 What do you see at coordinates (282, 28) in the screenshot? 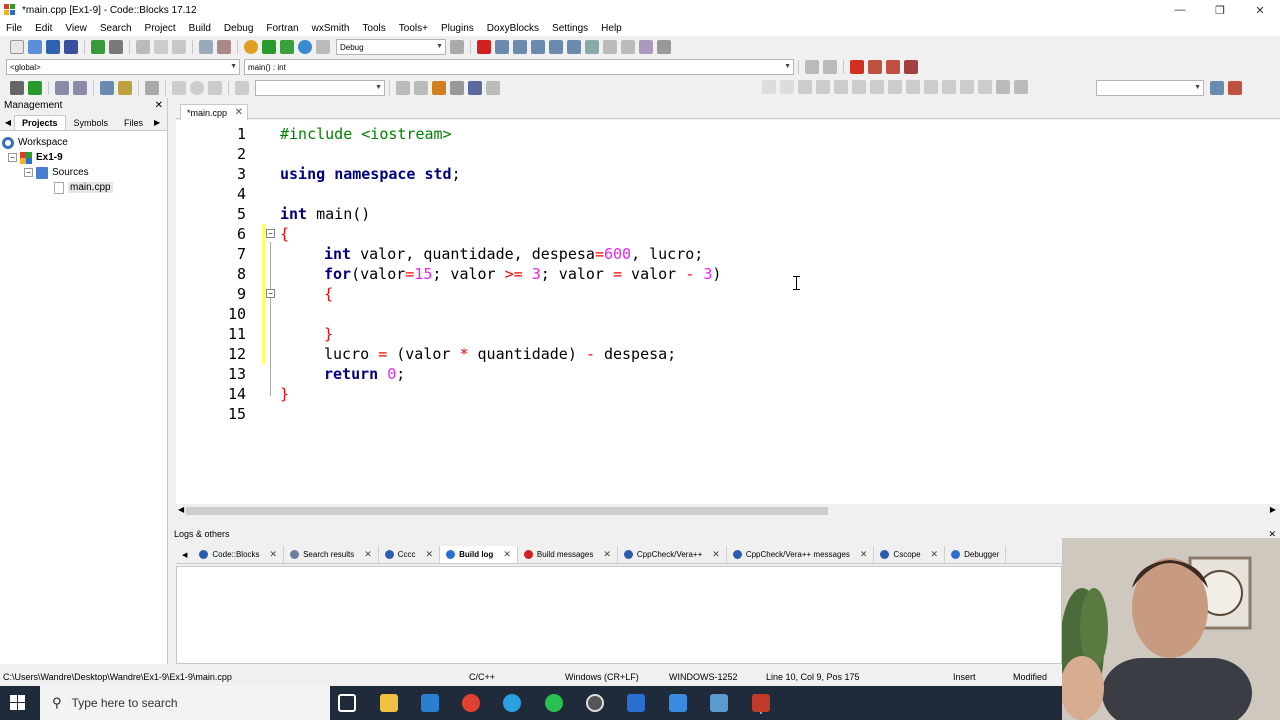
I see `menu-fortran: Fortran` at bounding box center [282, 28].